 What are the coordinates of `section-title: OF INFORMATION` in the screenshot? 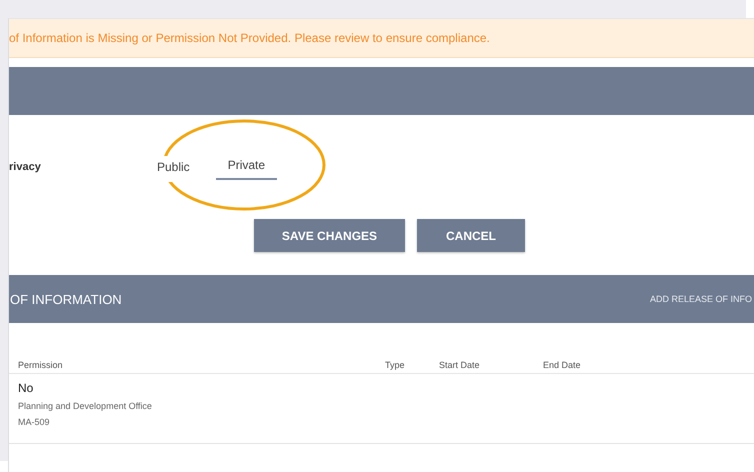 It's located at (65, 299).